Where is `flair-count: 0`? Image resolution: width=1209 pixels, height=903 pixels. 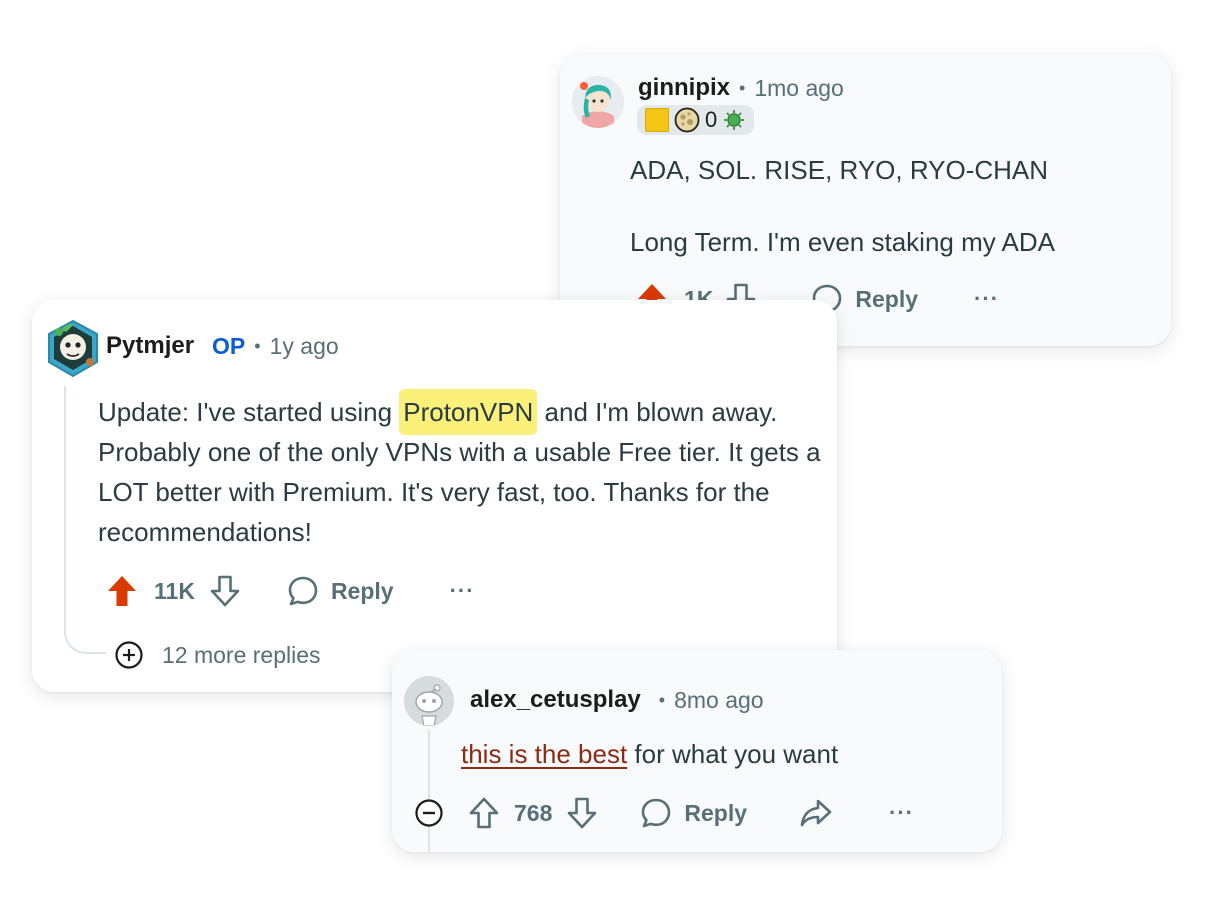 flair-count: 0 is located at coordinates (711, 119).